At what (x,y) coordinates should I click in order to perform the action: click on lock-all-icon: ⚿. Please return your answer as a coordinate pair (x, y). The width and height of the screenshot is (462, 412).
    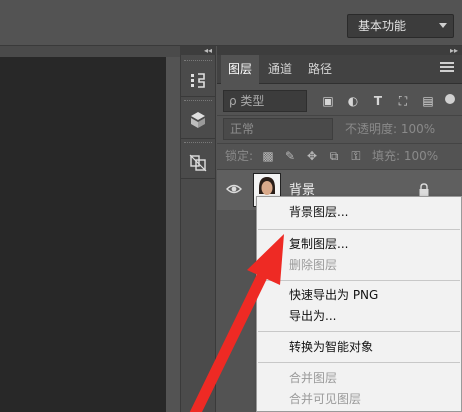
    Looking at the image, I should click on (356, 156).